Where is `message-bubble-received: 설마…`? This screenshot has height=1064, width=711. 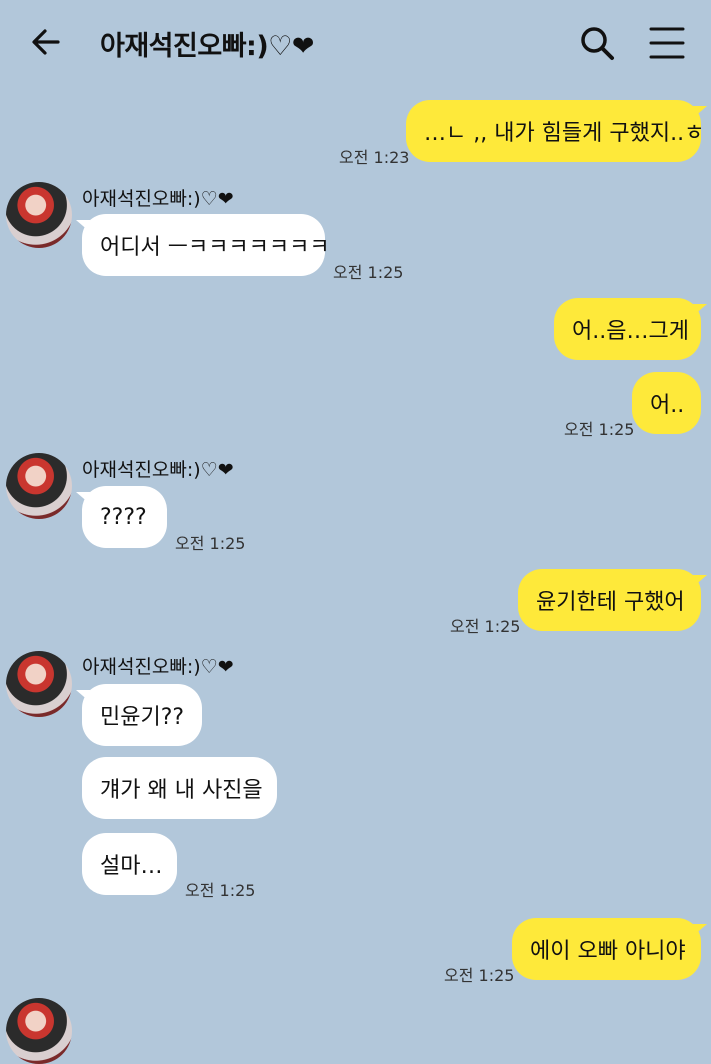
message-bubble-received: 설마… is located at coordinates (129, 864).